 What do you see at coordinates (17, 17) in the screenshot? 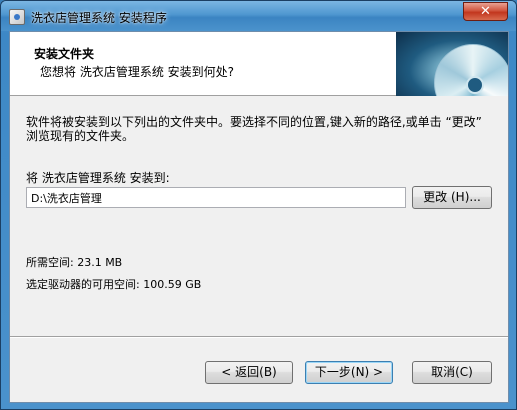
I see `app-icon` at bounding box center [17, 17].